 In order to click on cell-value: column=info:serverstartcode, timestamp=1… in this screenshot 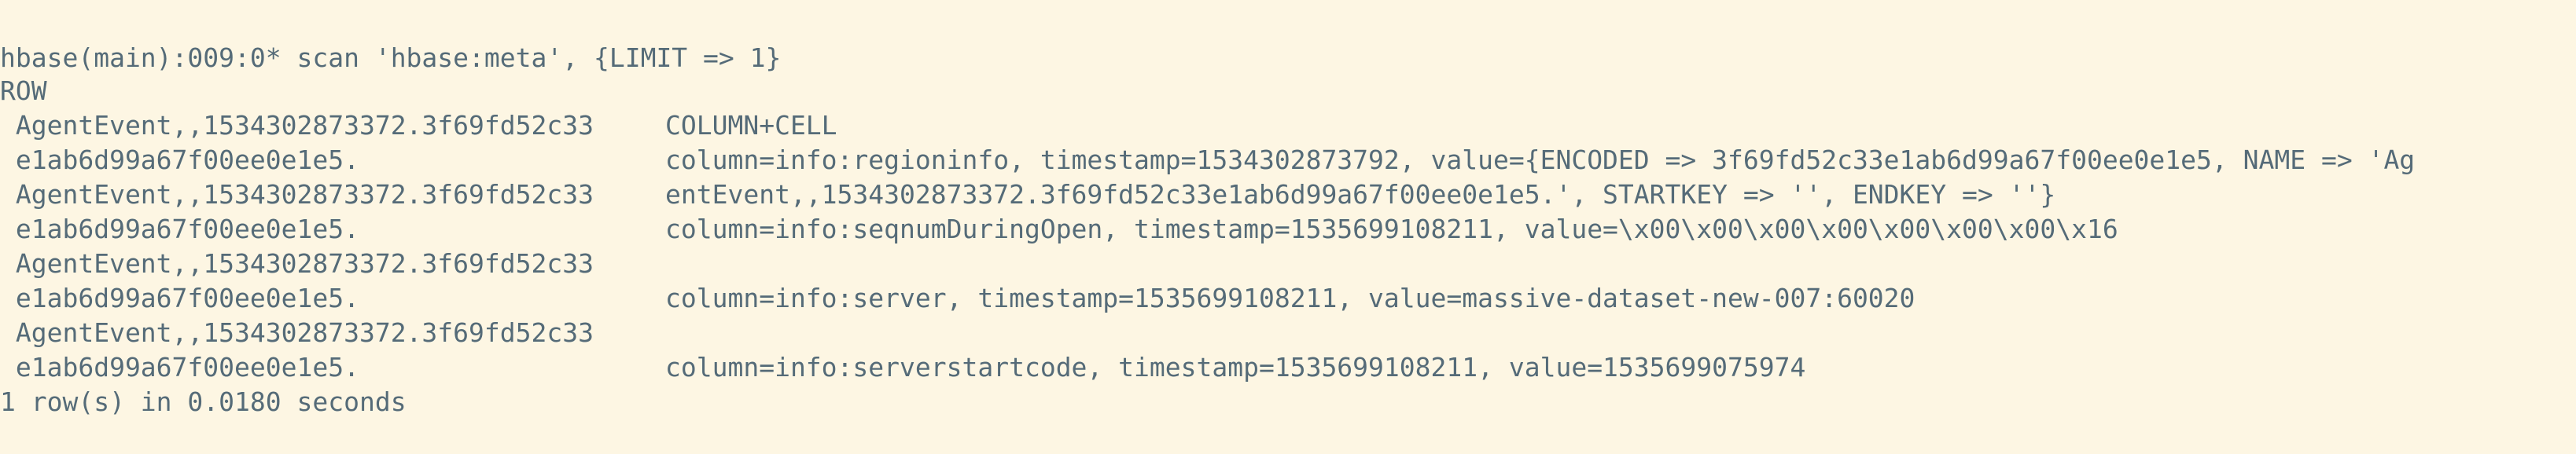, I will do `click(1235, 367)`.